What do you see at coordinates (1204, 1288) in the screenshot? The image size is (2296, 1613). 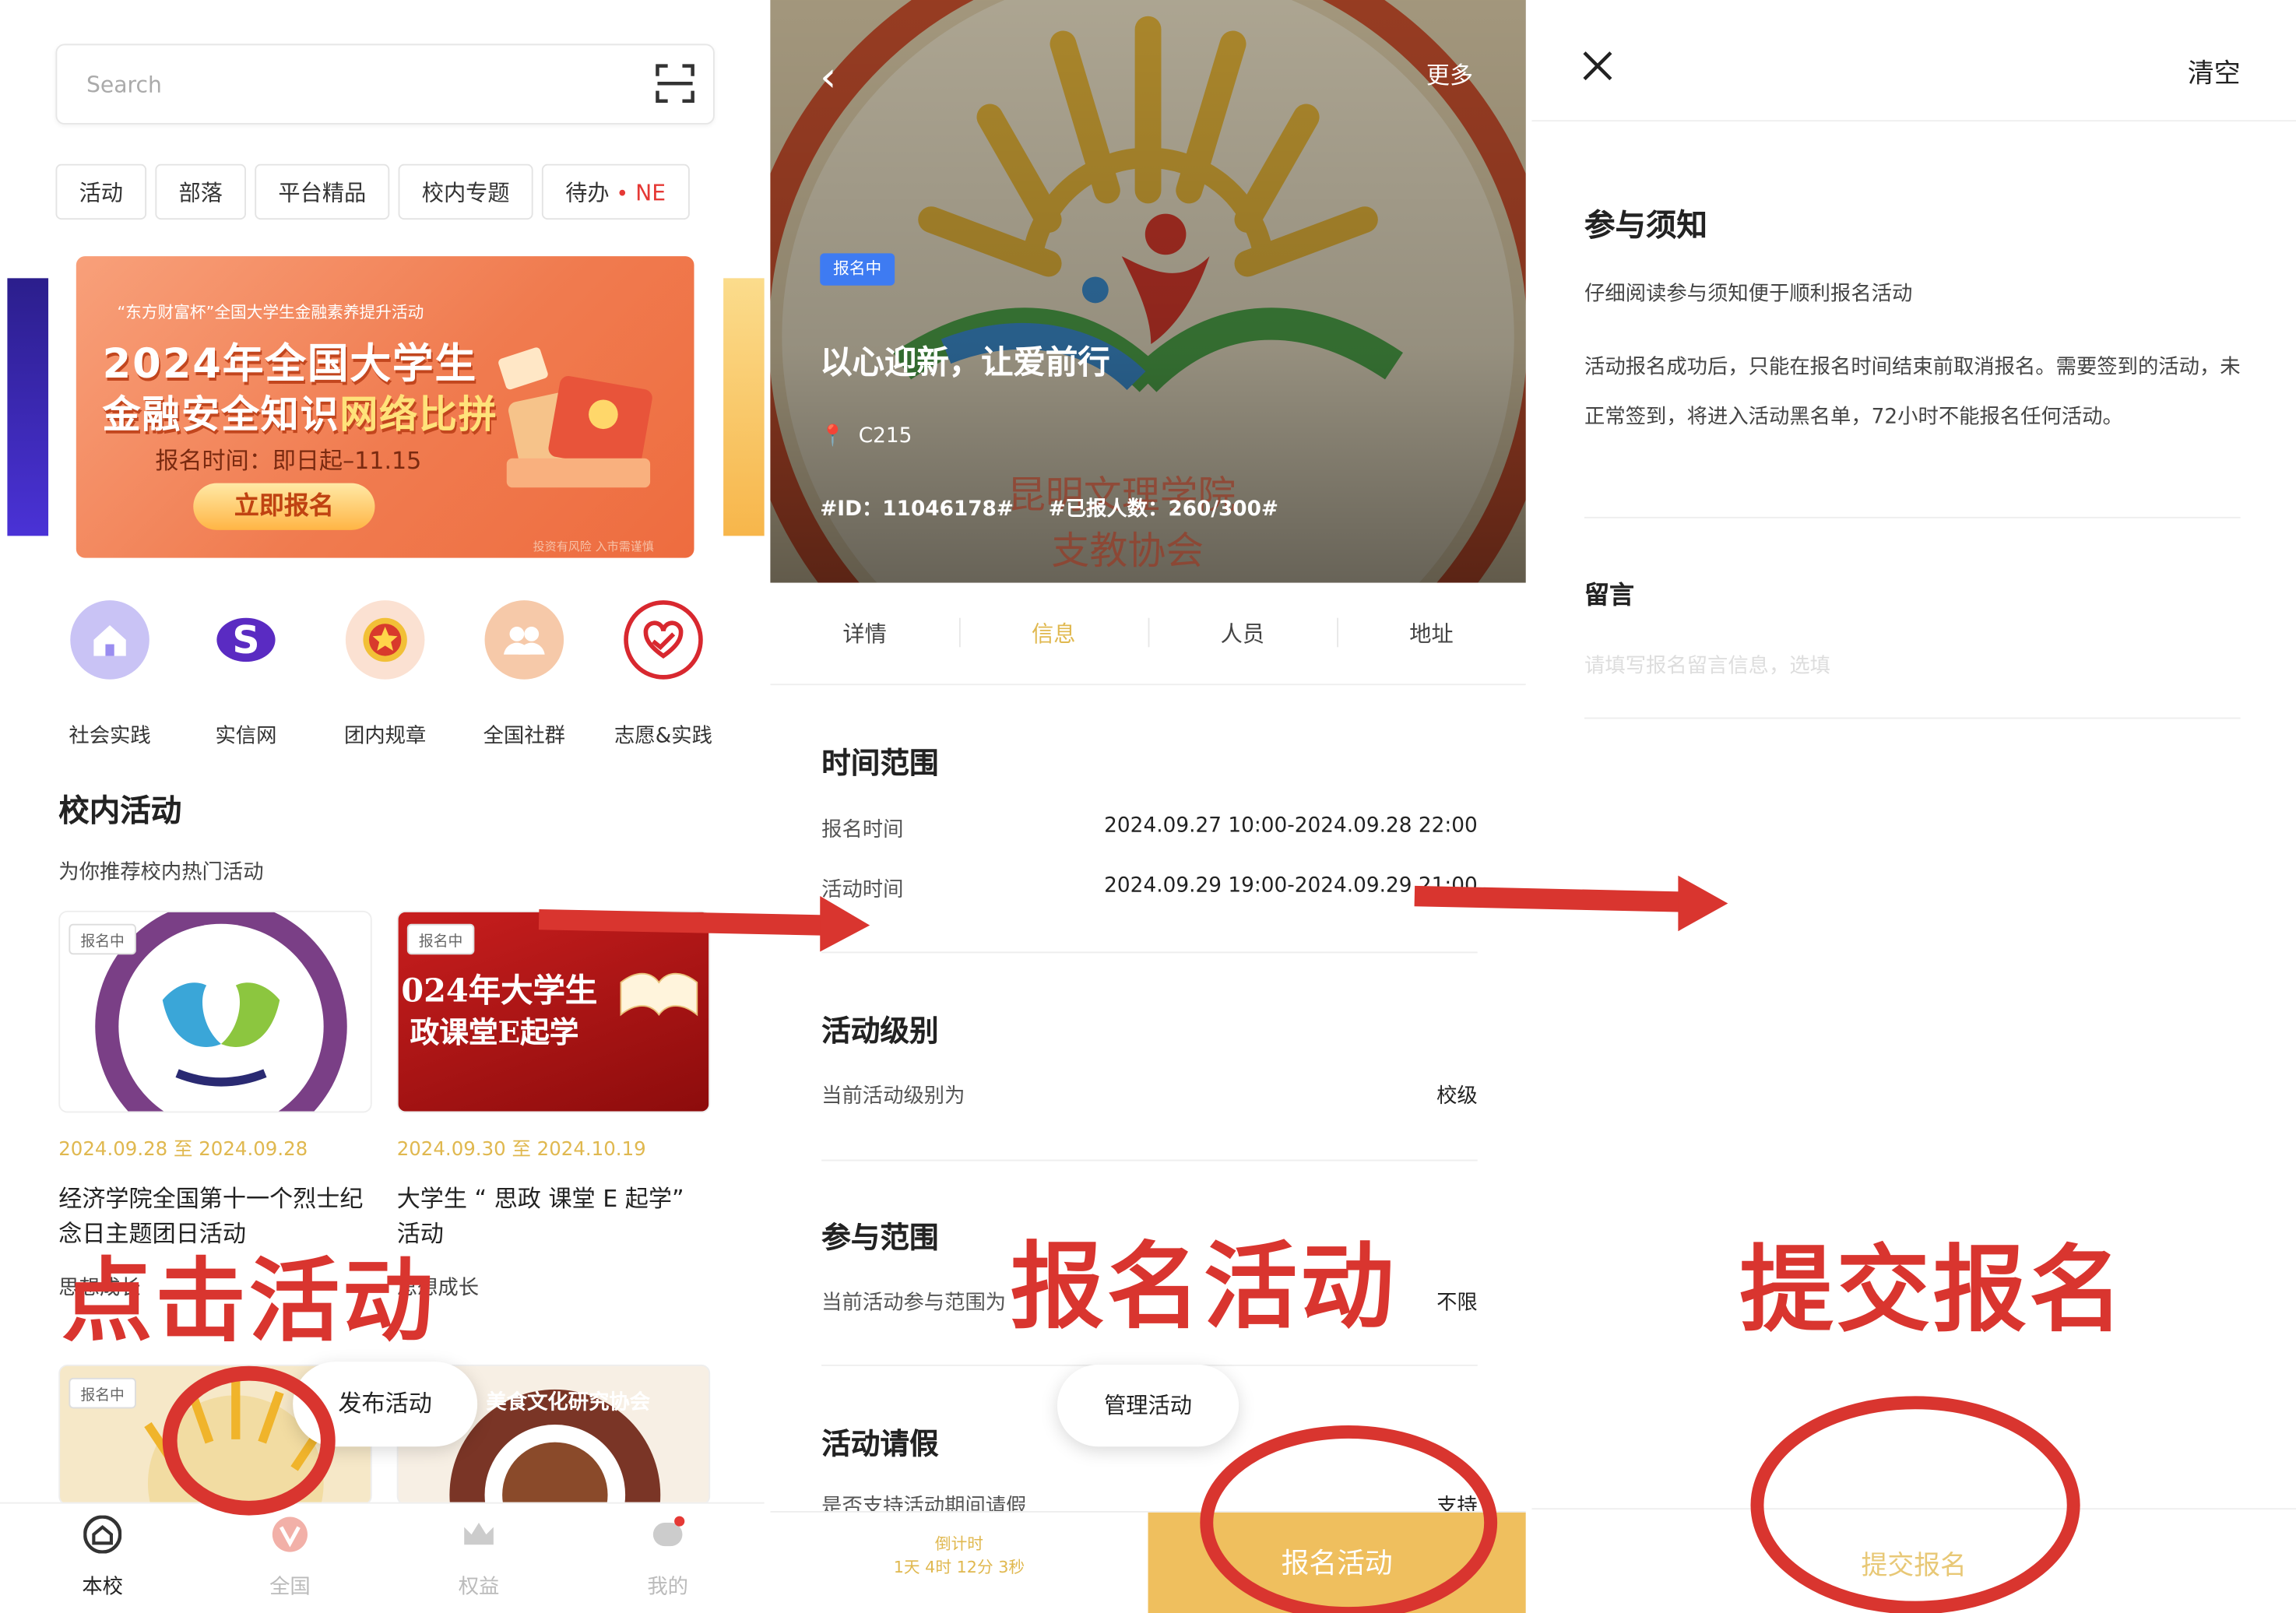 I see `annotation-signup-activity: 报名活动` at bounding box center [1204, 1288].